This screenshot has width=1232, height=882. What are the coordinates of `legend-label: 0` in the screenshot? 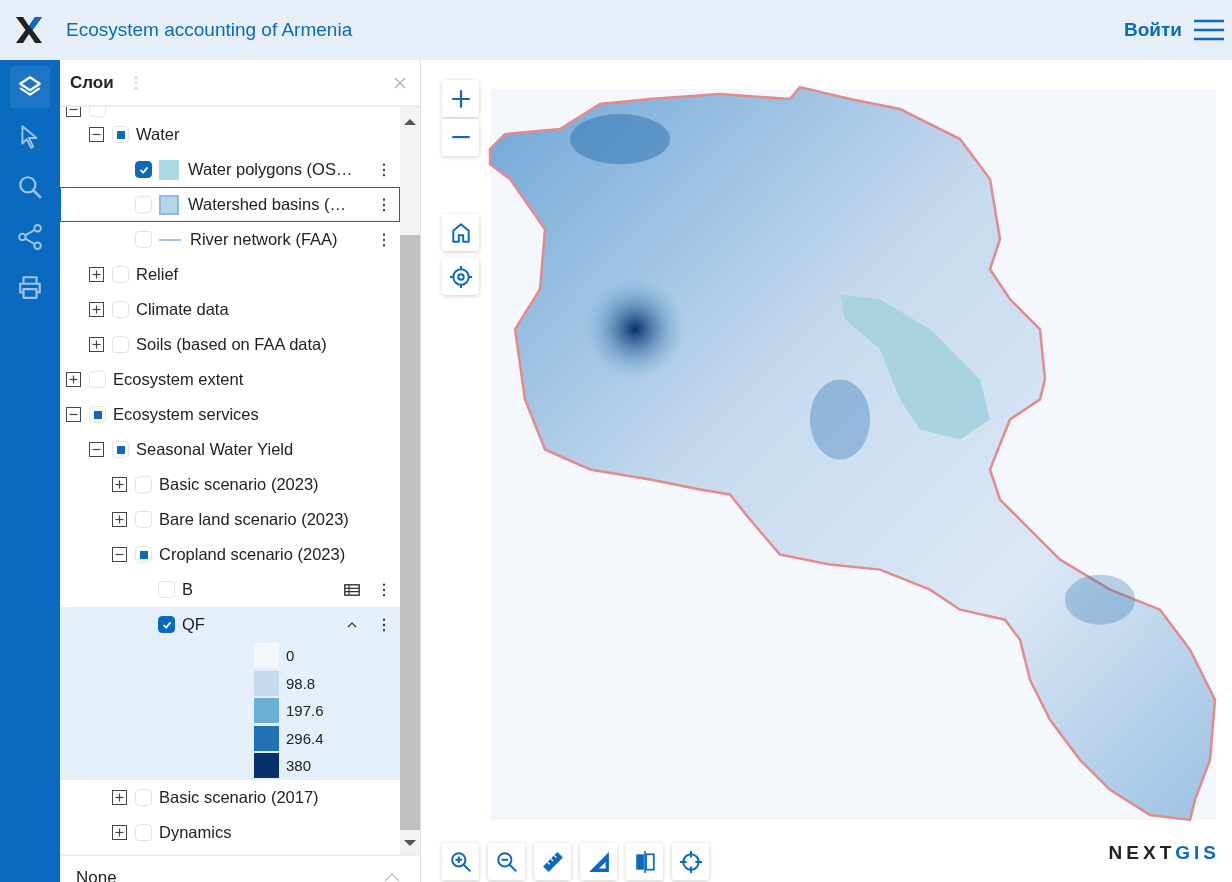 It's located at (290, 656).